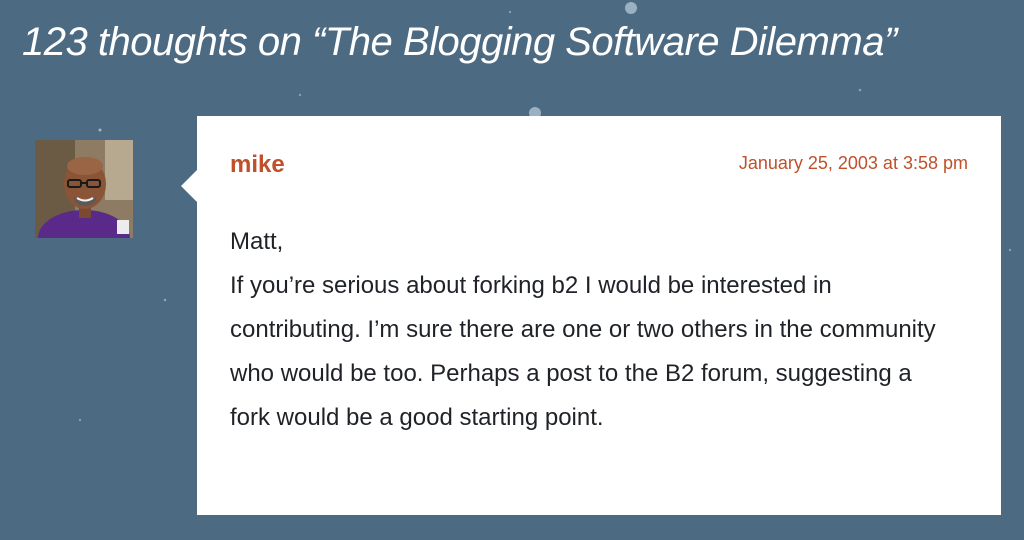 This screenshot has height=540, width=1024. What do you see at coordinates (257, 241) in the screenshot?
I see `comment-greeting: Matt,` at bounding box center [257, 241].